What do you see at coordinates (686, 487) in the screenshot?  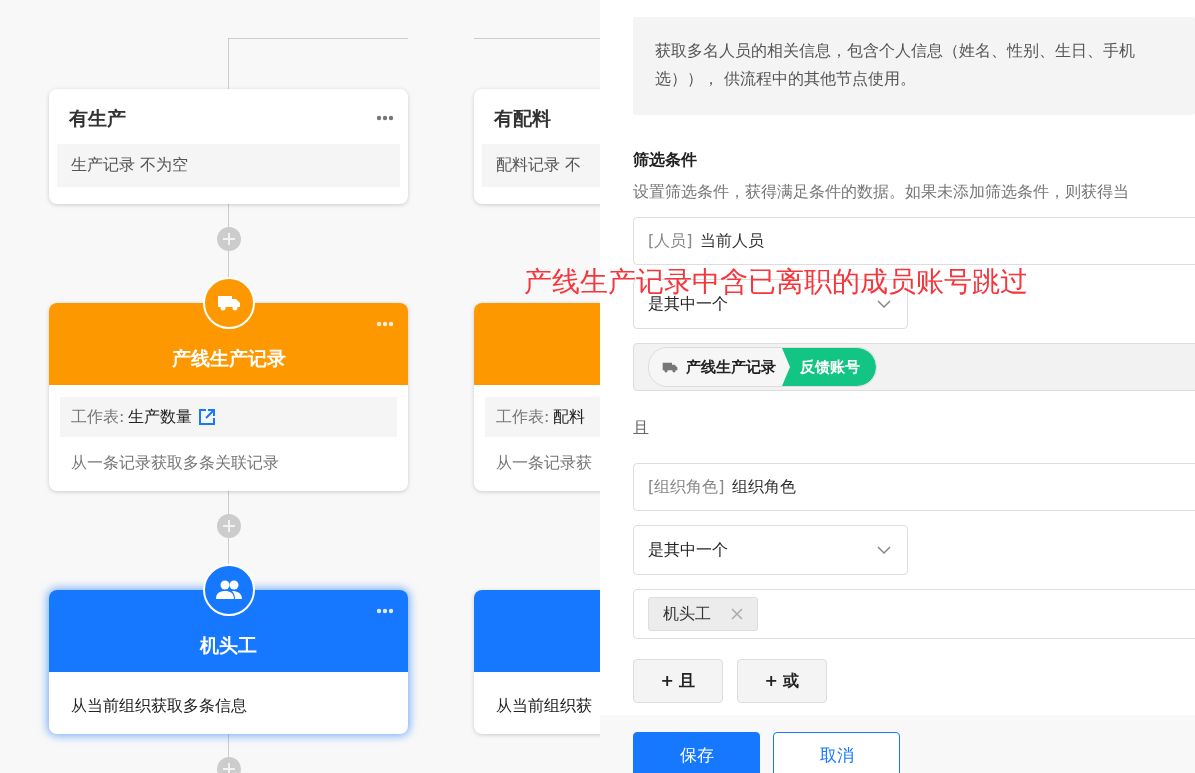 I see `field-type: [组织角色]` at bounding box center [686, 487].